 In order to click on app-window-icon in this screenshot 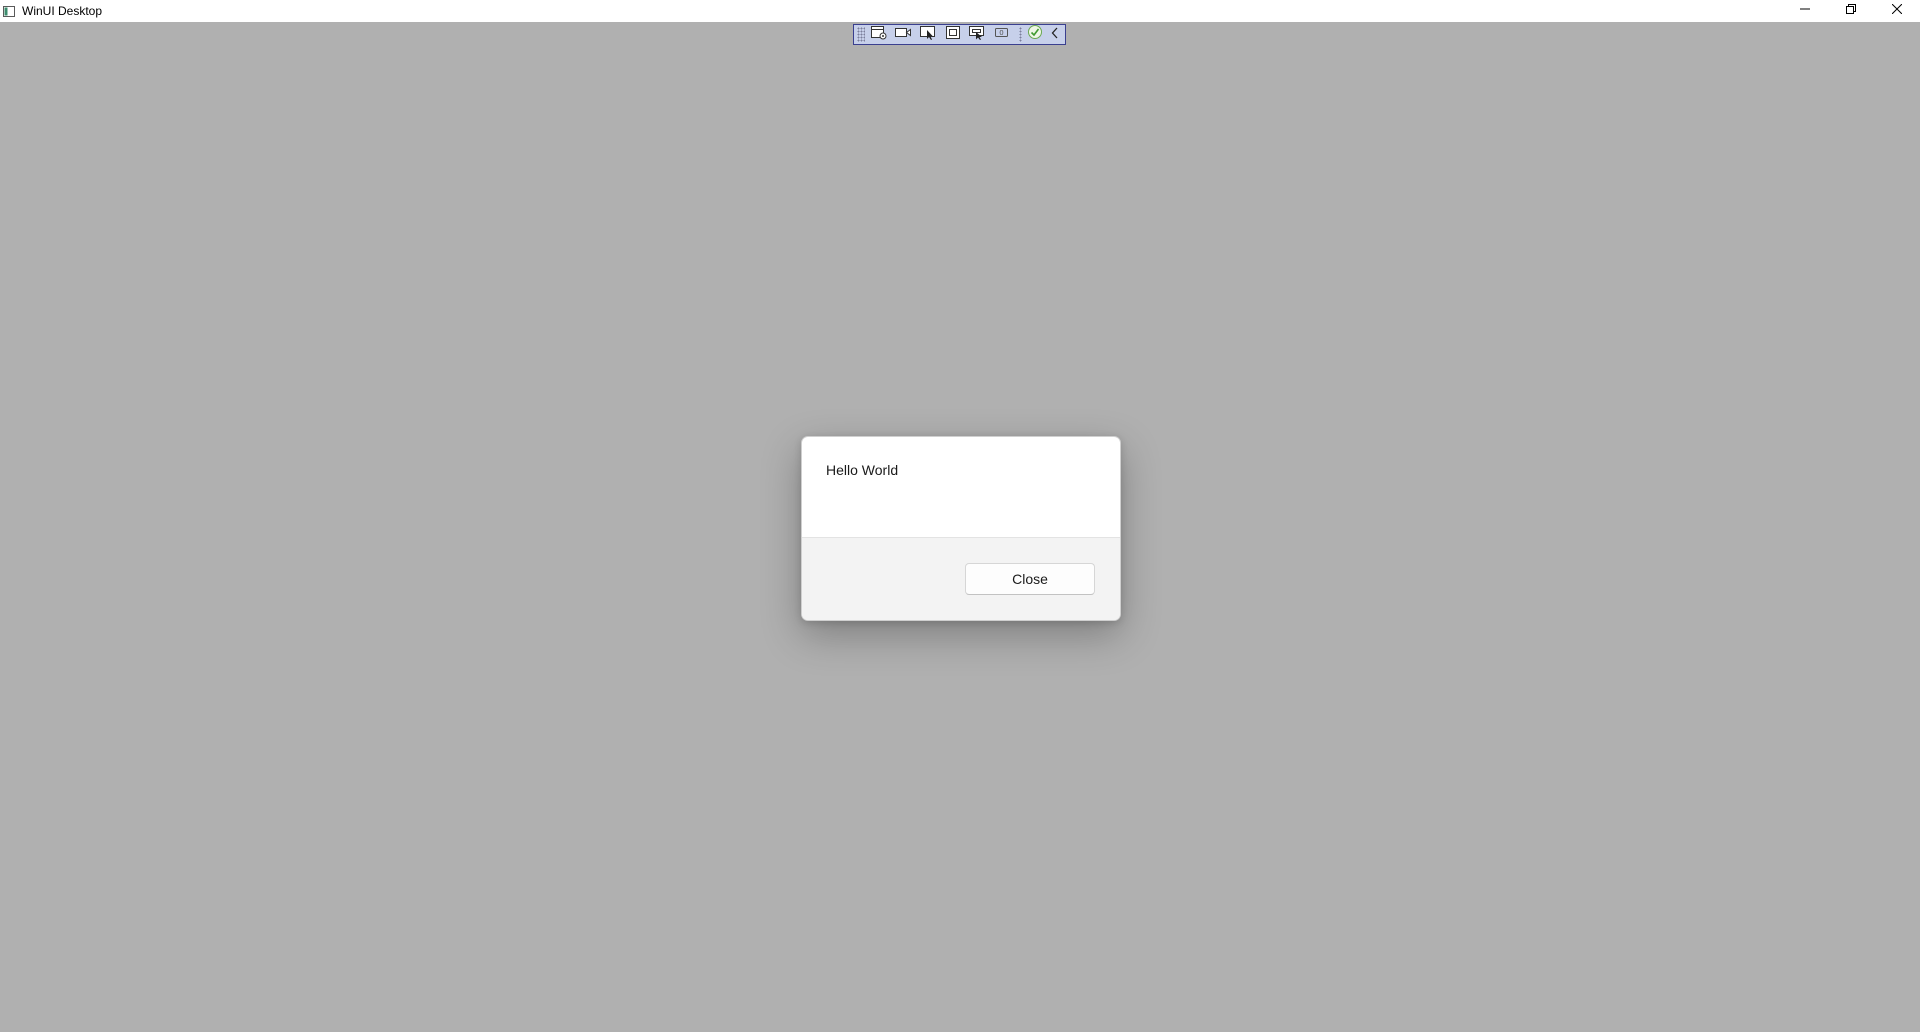, I will do `click(9, 11)`.